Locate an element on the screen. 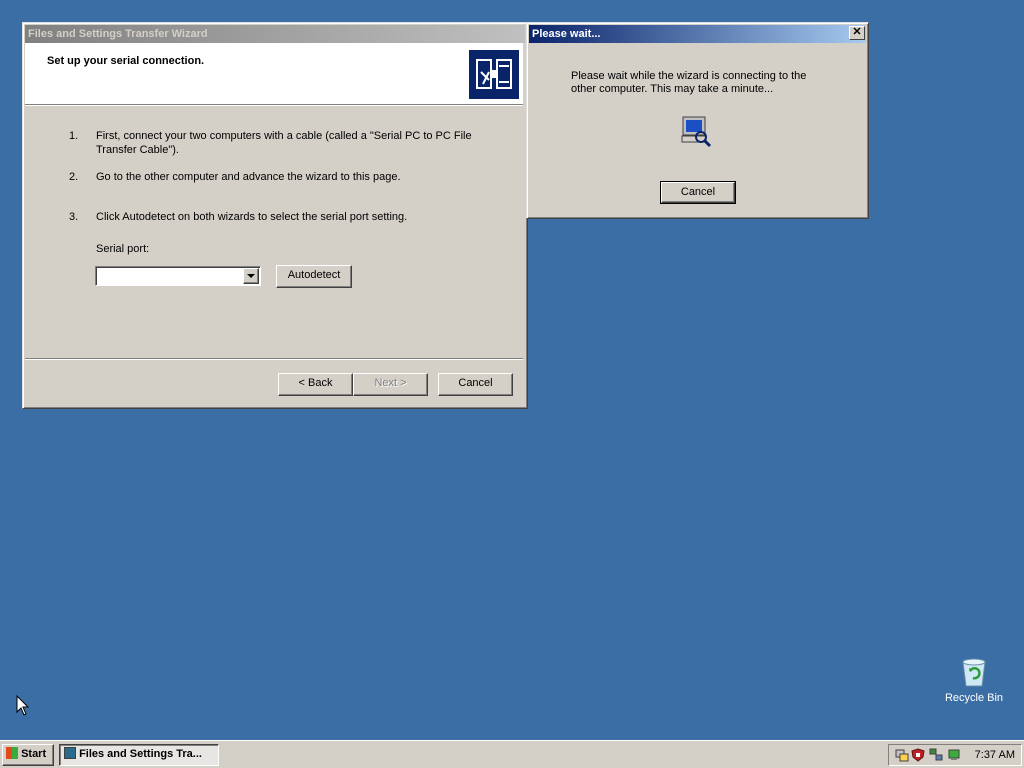 Image resolution: width=1024 pixels, height=768 pixels. close-button: ✕ is located at coordinates (857, 33).